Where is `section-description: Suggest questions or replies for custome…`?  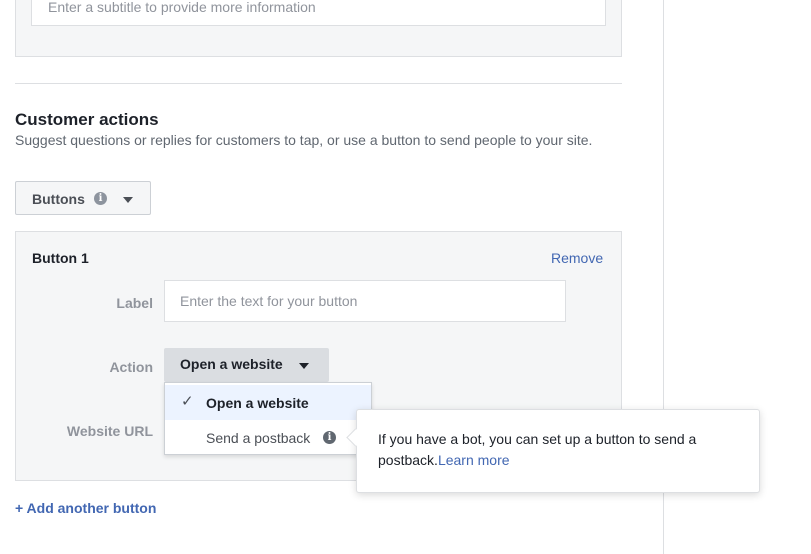
section-description: Suggest questions or replies for custome… is located at coordinates (304, 140).